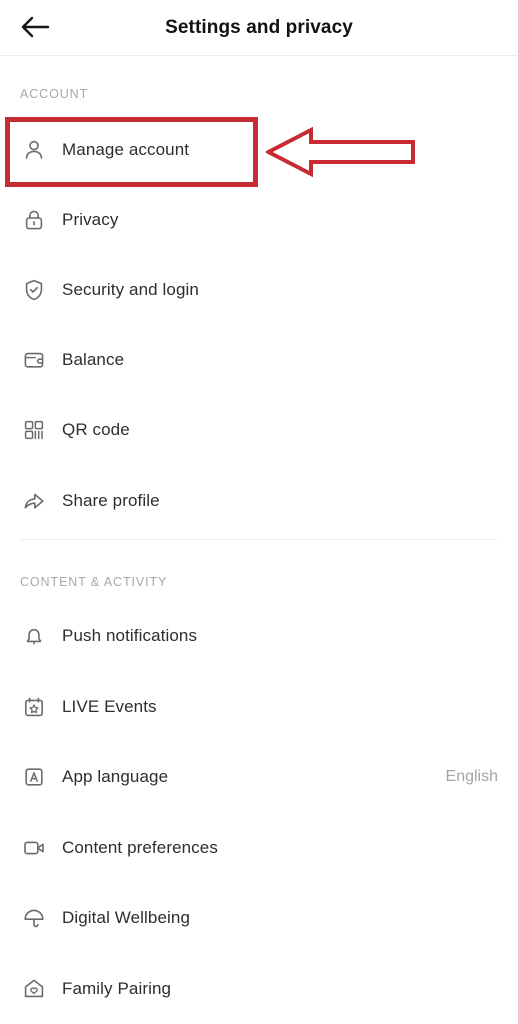 The image size is (518, 1024). I want to click on settings-row-label: Share profile, so click(111, 500).